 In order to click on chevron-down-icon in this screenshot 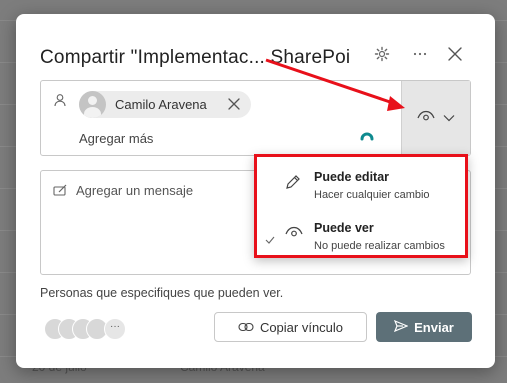, I will do `click(449, 118)`.